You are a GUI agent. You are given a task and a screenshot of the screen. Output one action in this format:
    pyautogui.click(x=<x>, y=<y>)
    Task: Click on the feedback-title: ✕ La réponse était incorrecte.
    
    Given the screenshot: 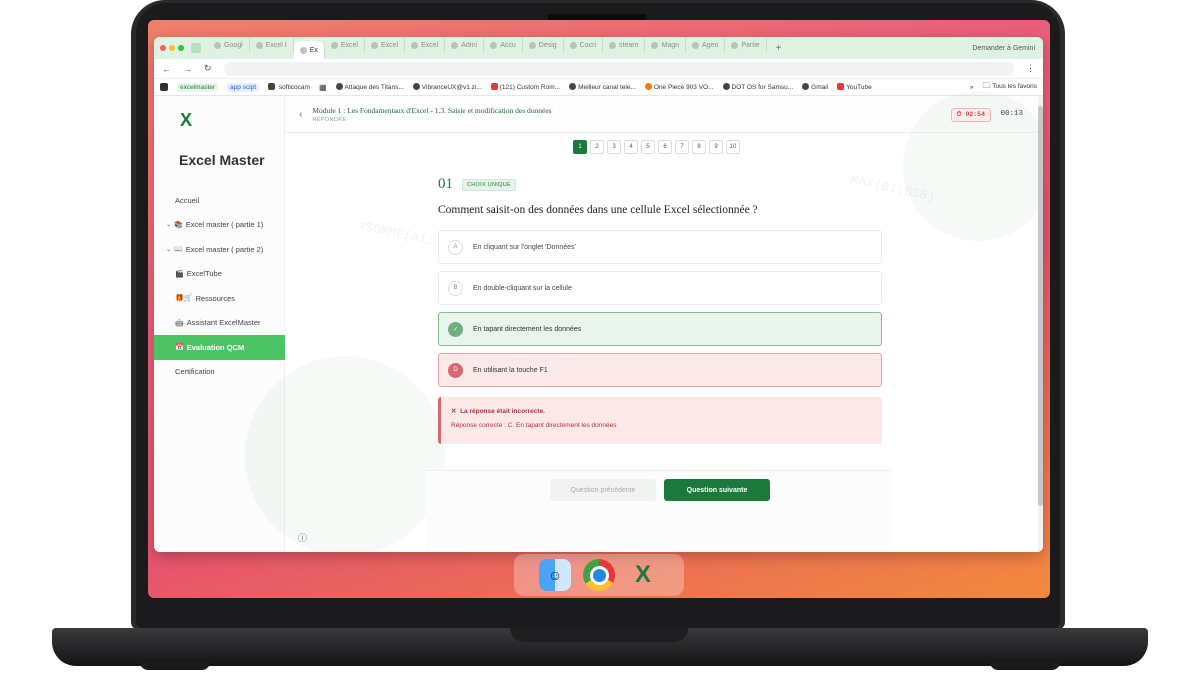 What is the action you would take?
    pyautogui.click(x=498, y=411)
    